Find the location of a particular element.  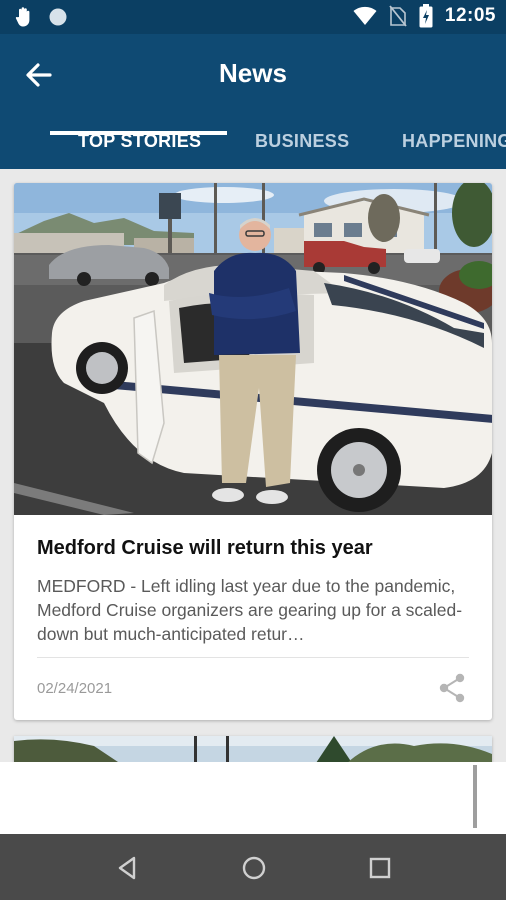

recents-square-icon is located at coordinates (380, 868).